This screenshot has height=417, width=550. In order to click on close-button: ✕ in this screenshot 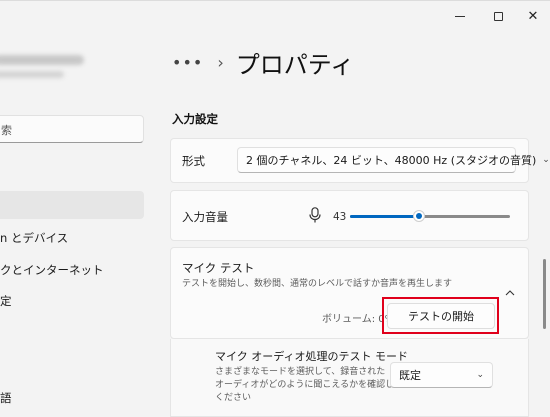, I will do `click(530, 16)`.